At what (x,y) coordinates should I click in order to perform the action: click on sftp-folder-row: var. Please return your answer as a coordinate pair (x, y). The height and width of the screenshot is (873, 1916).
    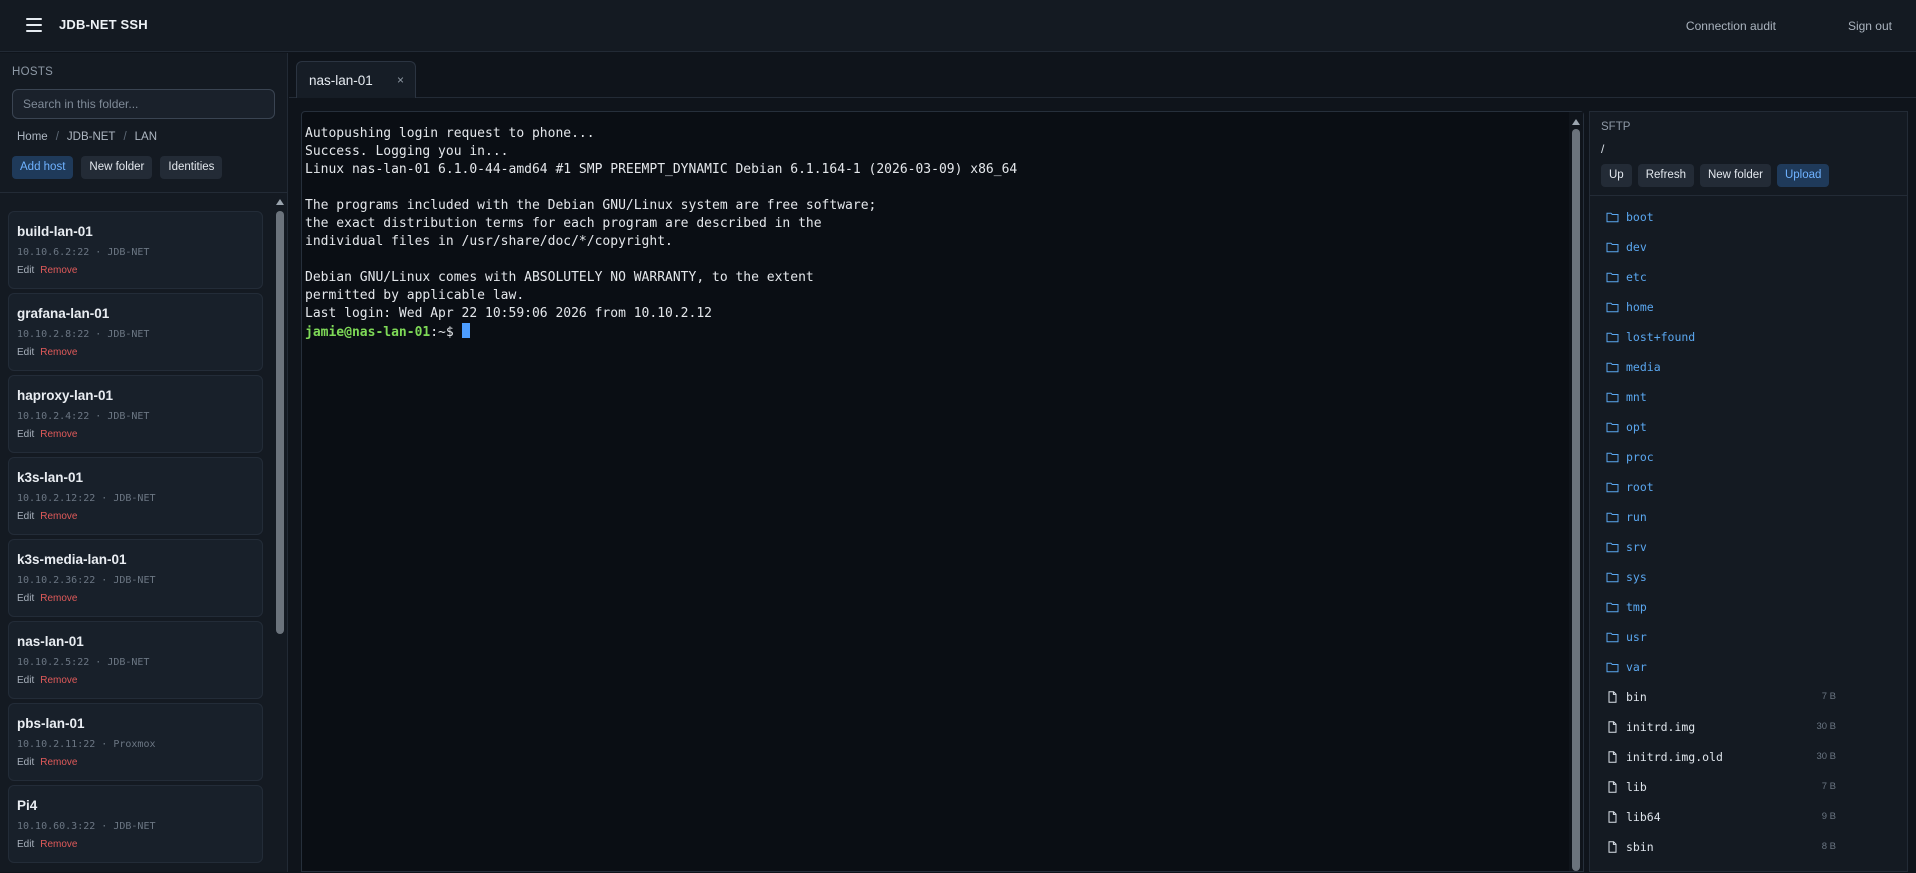
    Looking at the image, I should click on (1721, 667).